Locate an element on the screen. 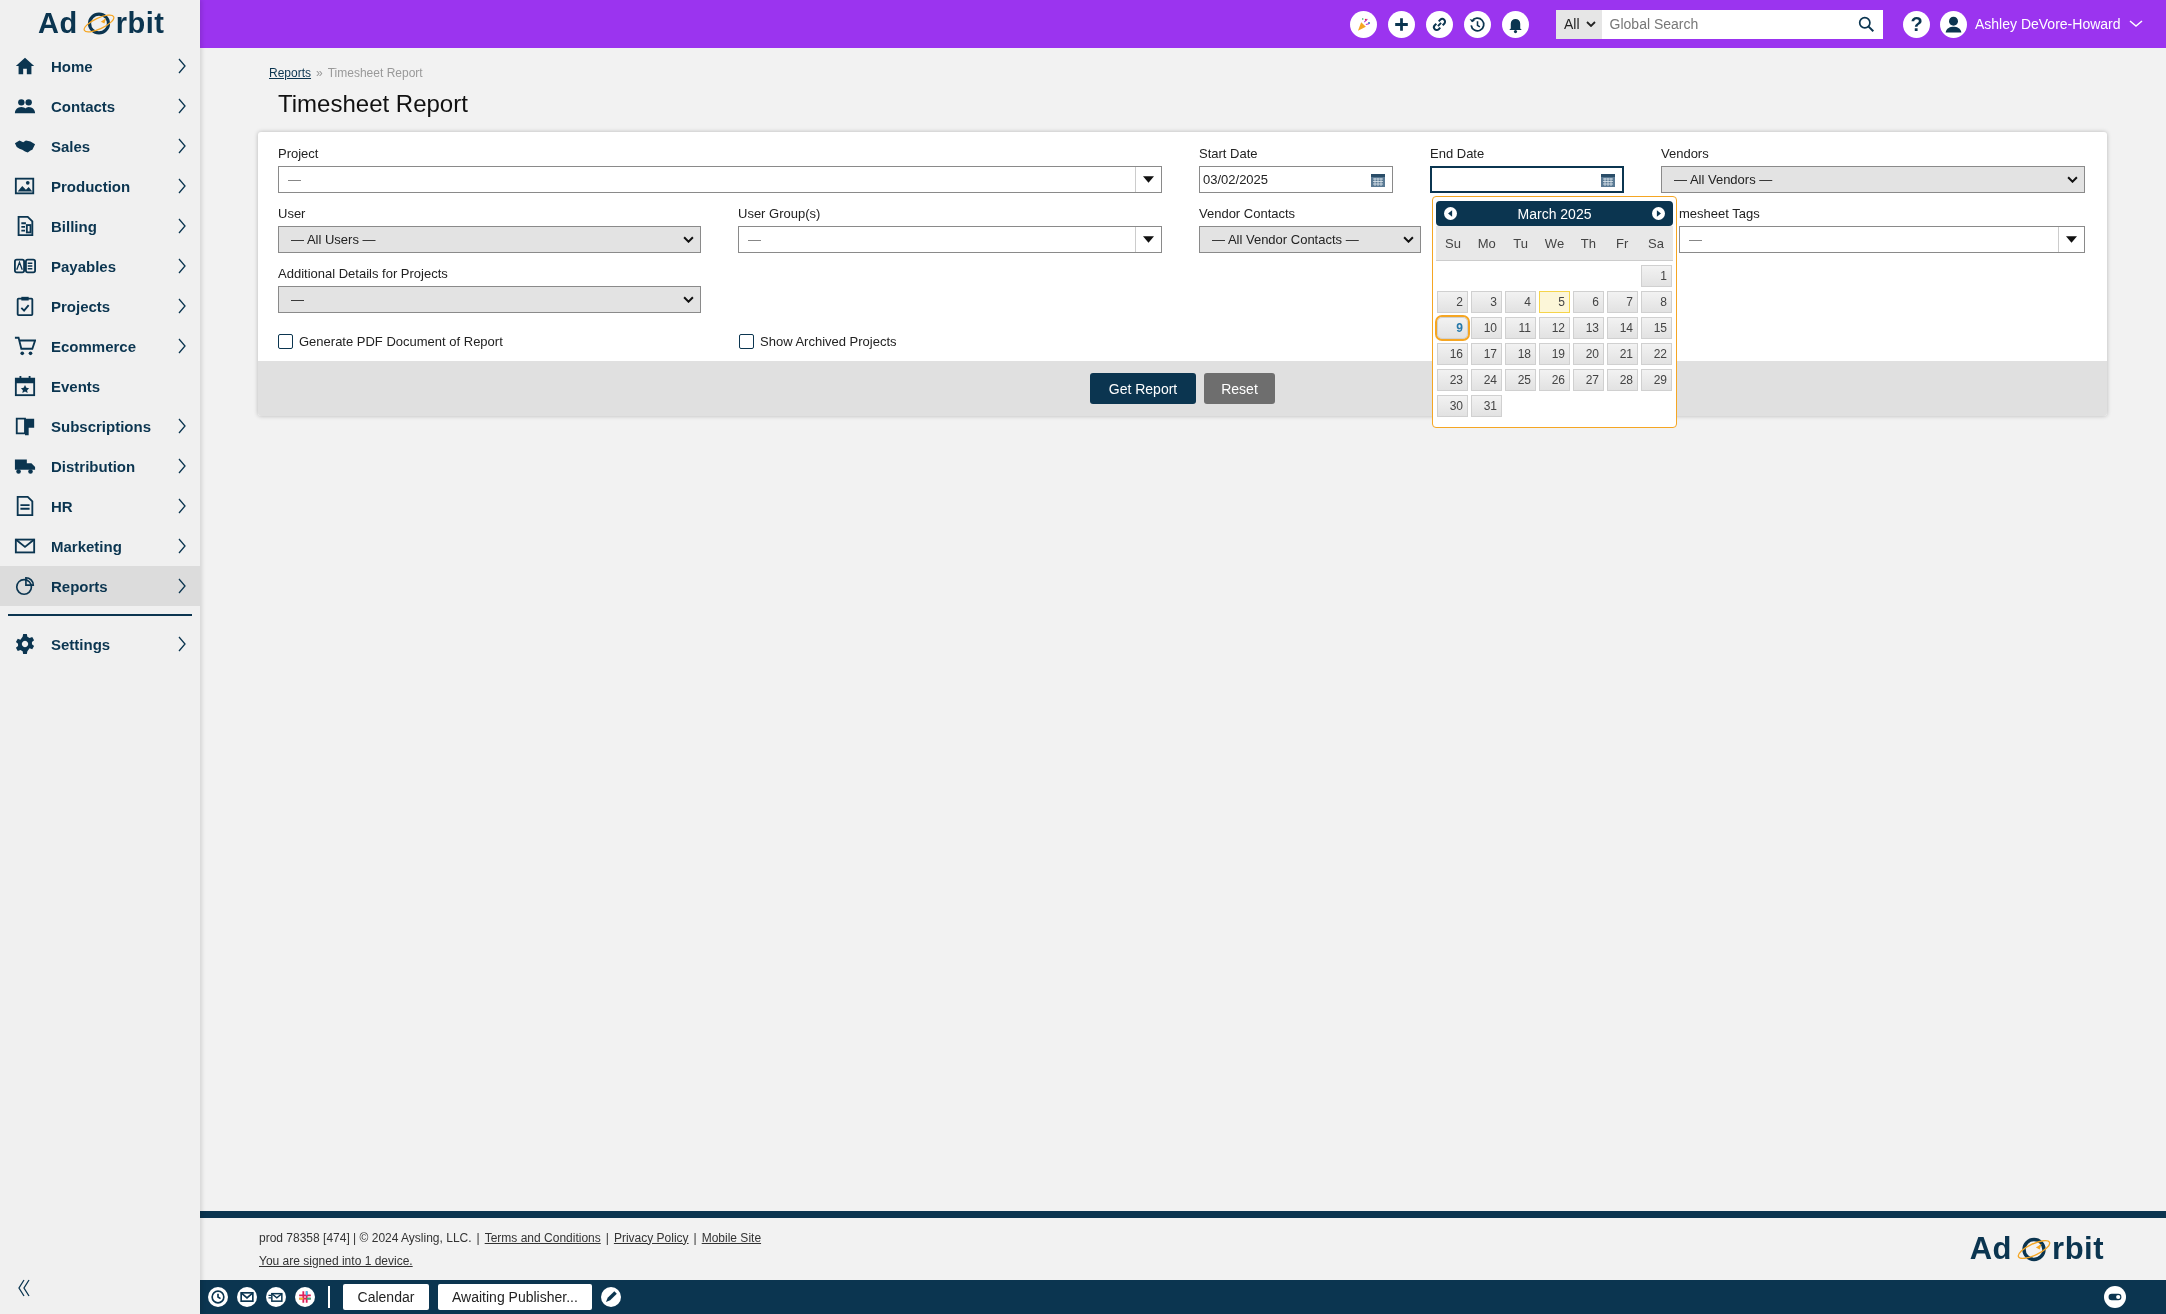  checkbox: Show Archived Projects is located at coordinates (939, 341).